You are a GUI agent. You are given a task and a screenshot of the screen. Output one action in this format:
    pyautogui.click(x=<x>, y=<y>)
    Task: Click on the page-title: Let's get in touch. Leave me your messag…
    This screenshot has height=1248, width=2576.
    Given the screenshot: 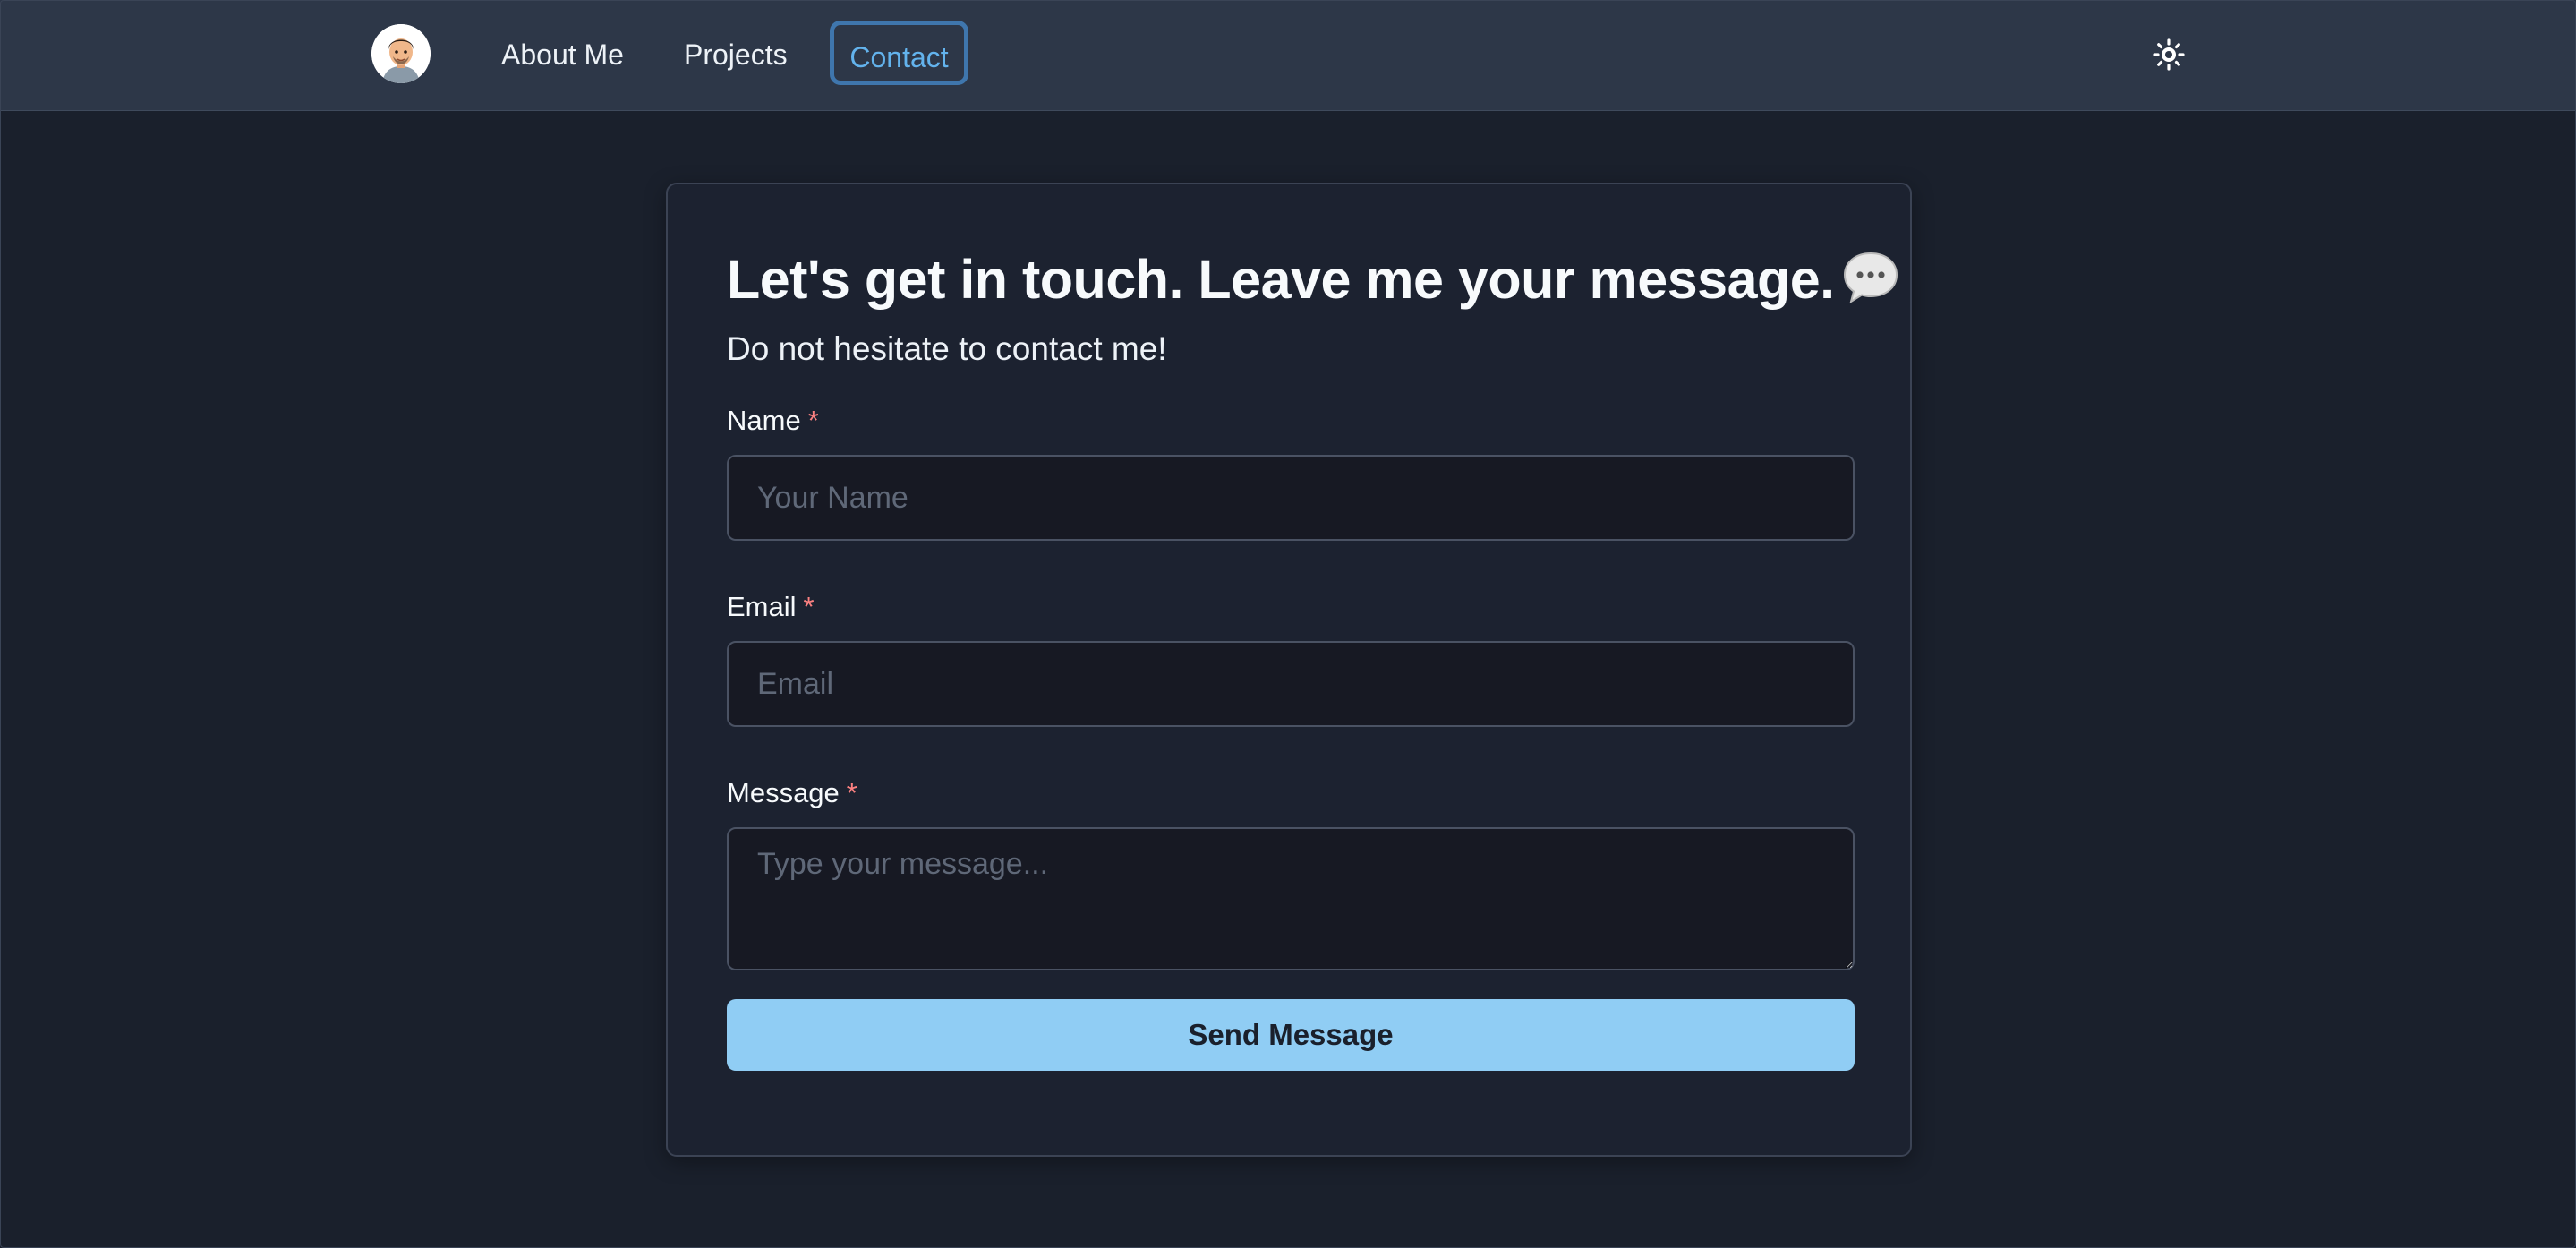 What is the action you would take?
    pyautogui.click(x=1313, y=279)
    